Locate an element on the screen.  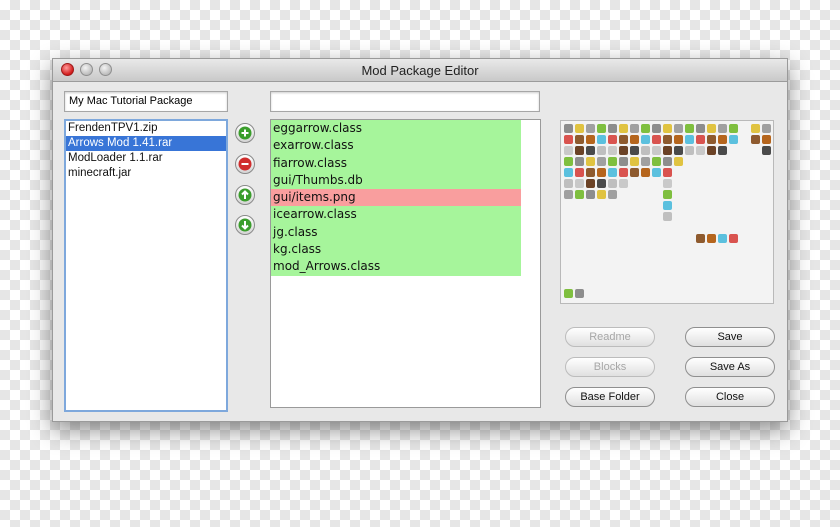
add-button is located at coordinates (245, 133).